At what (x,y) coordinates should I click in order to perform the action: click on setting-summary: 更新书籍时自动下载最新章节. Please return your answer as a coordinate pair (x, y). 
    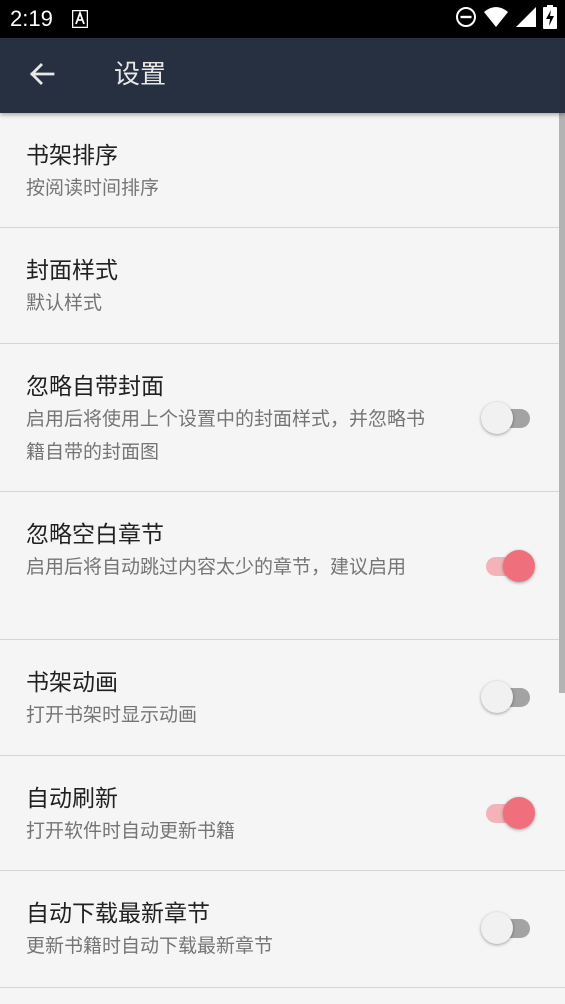
    Looking at the image, I should click on (150, 946).